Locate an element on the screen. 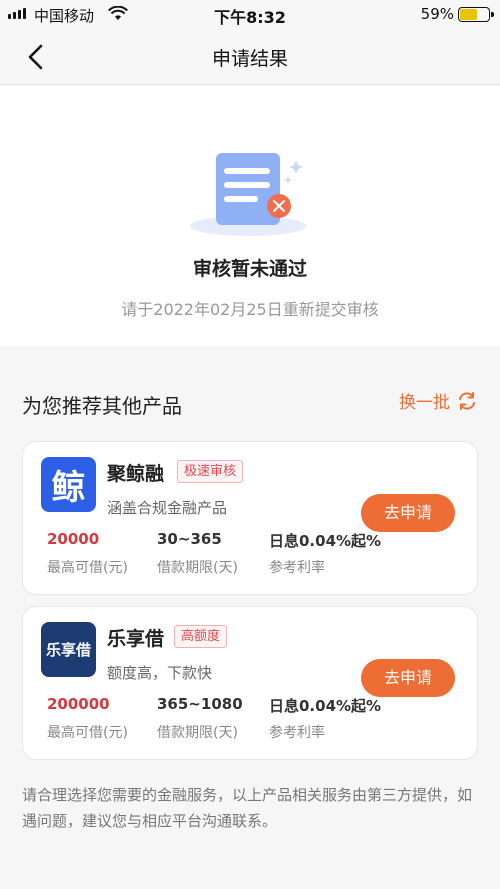 The width and height of the screenshot is (500, 889). result-subtitle: 请于2022年02月25日重新提交审核 is located at coordinates (250, 309).